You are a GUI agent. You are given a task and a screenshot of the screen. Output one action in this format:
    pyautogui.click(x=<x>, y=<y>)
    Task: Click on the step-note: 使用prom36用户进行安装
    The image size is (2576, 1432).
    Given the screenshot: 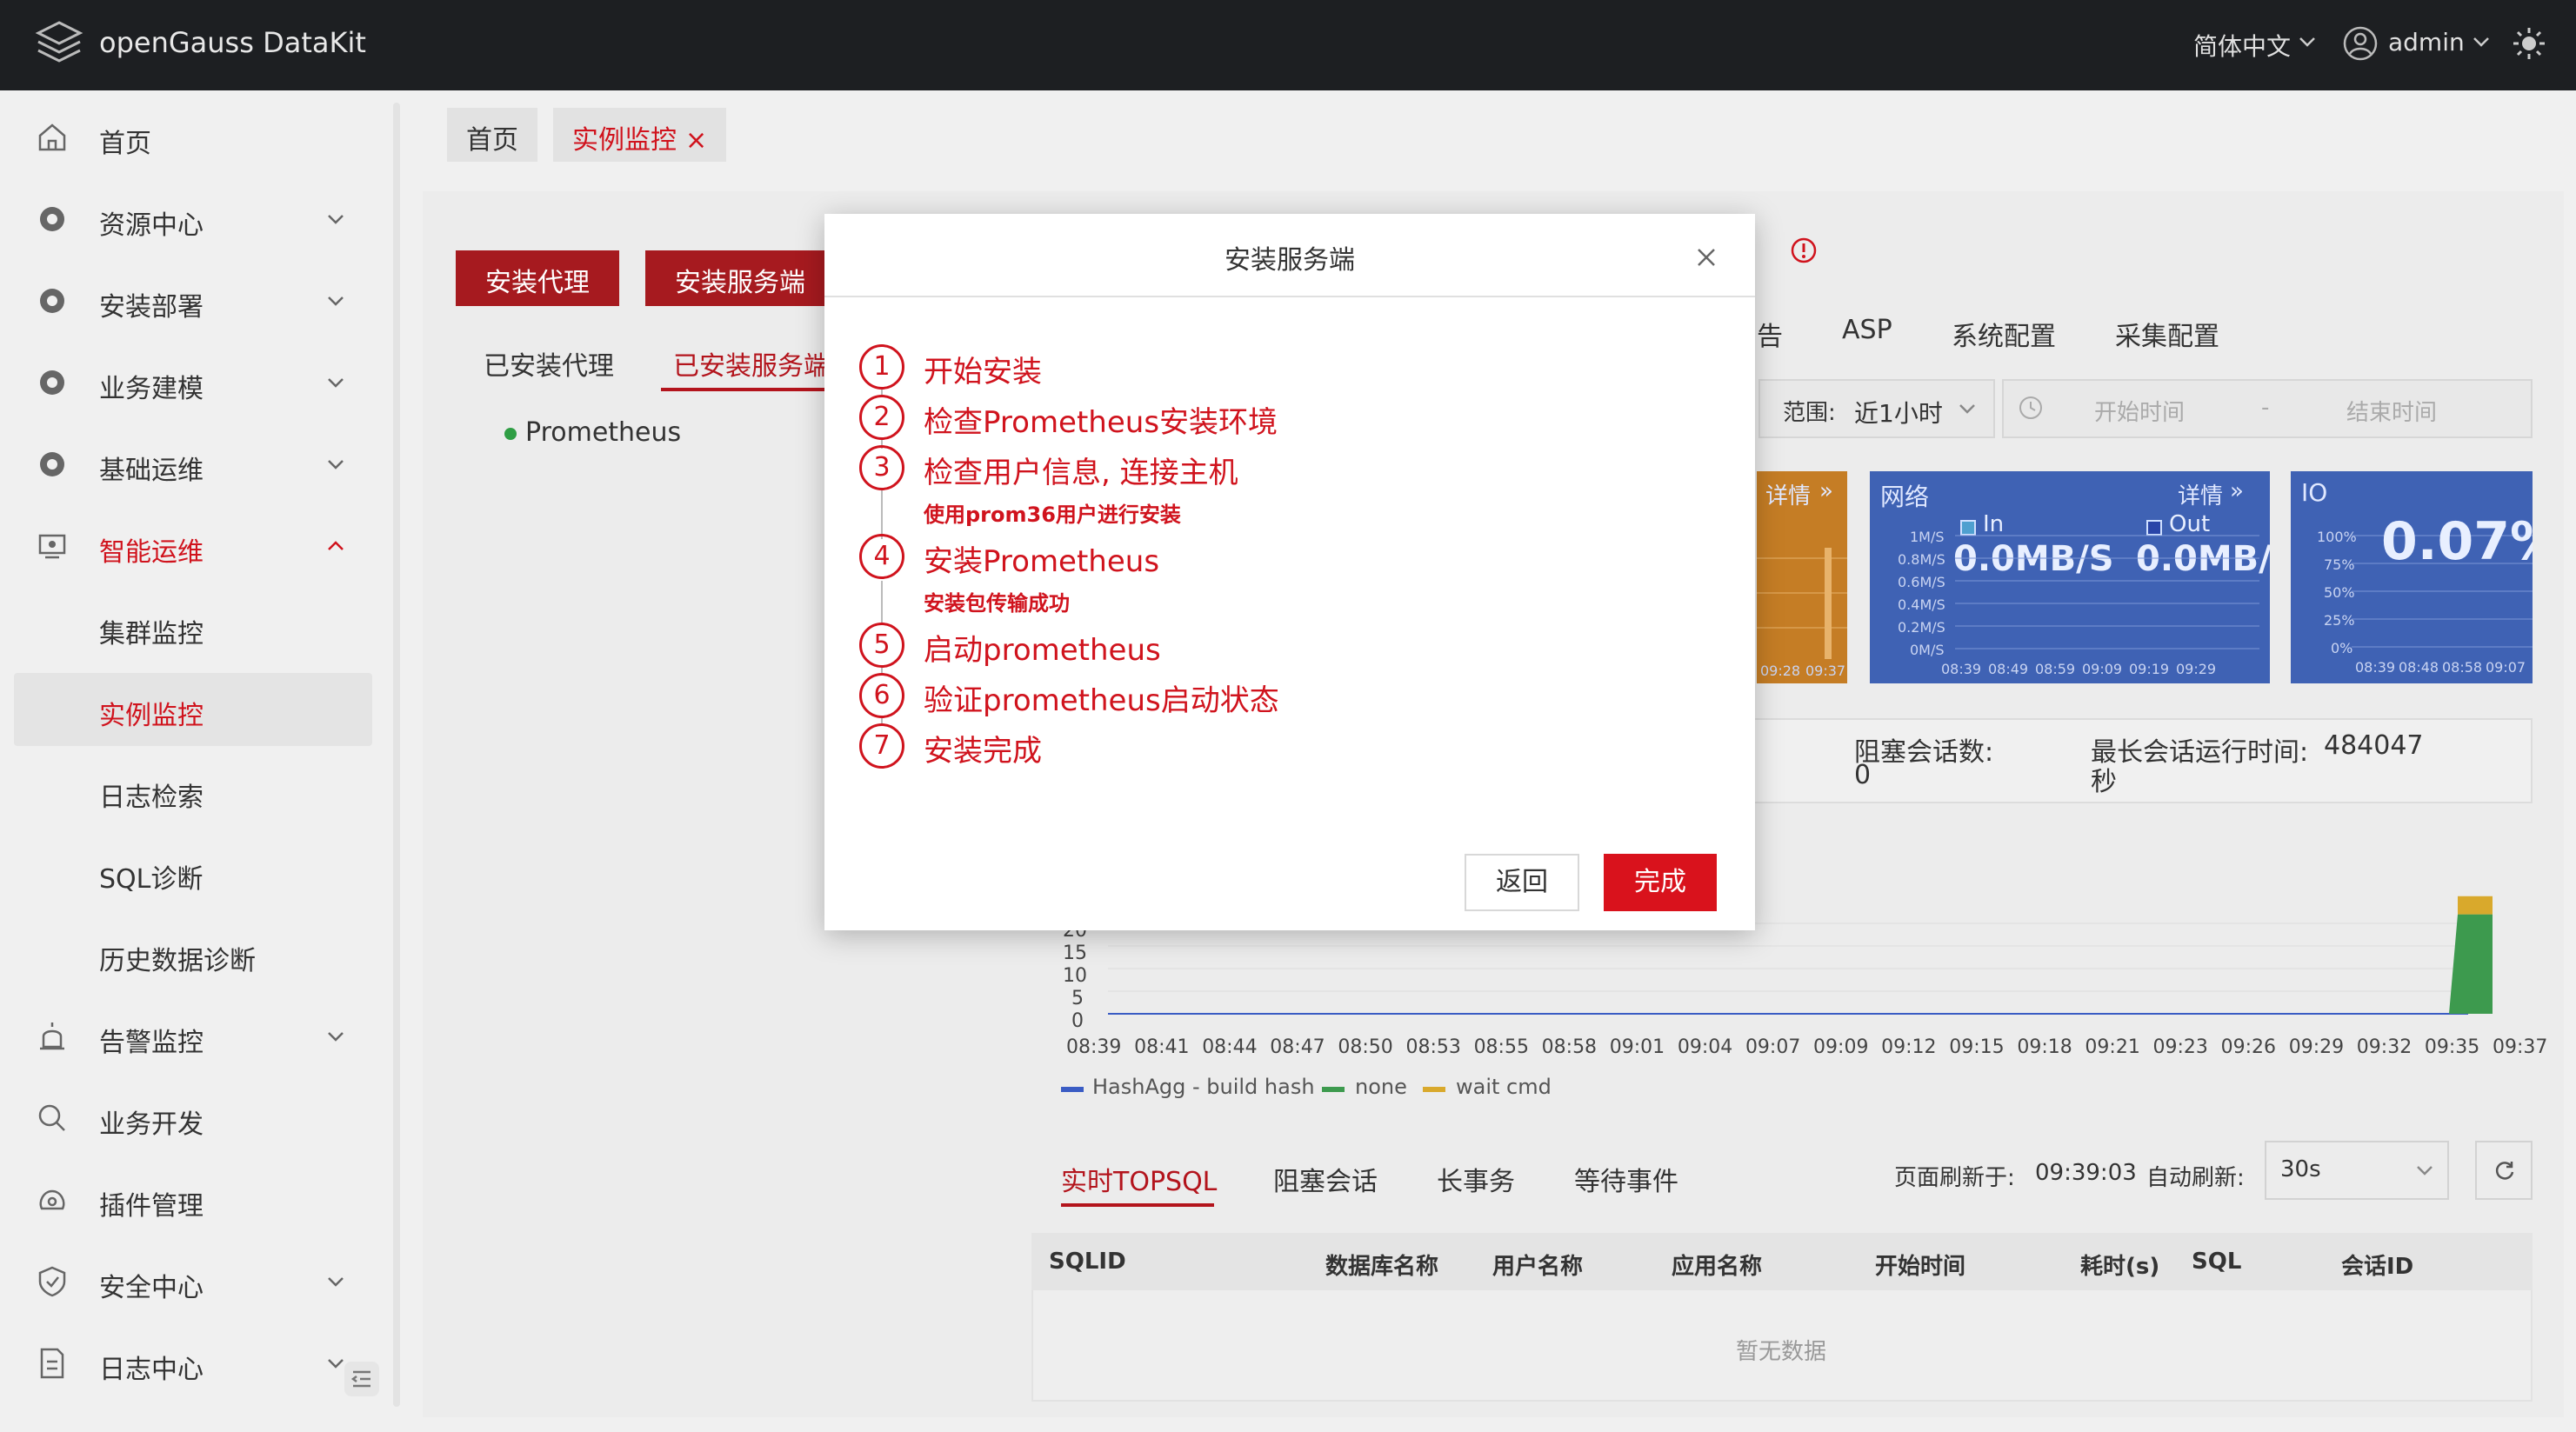 What is the action you would take?
    pyautogui.click(x=1052, y=512)
    